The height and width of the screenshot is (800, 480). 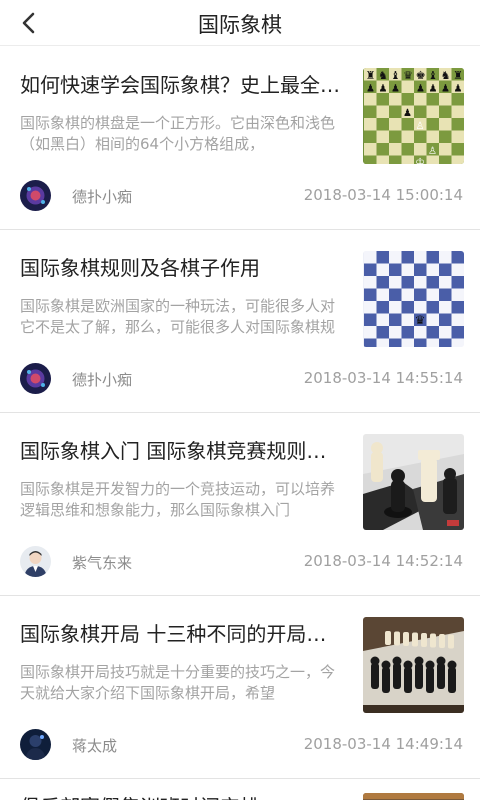 I want to click on publish-date: 2018-03-14 15:00:14, so click(x=383, y=195).